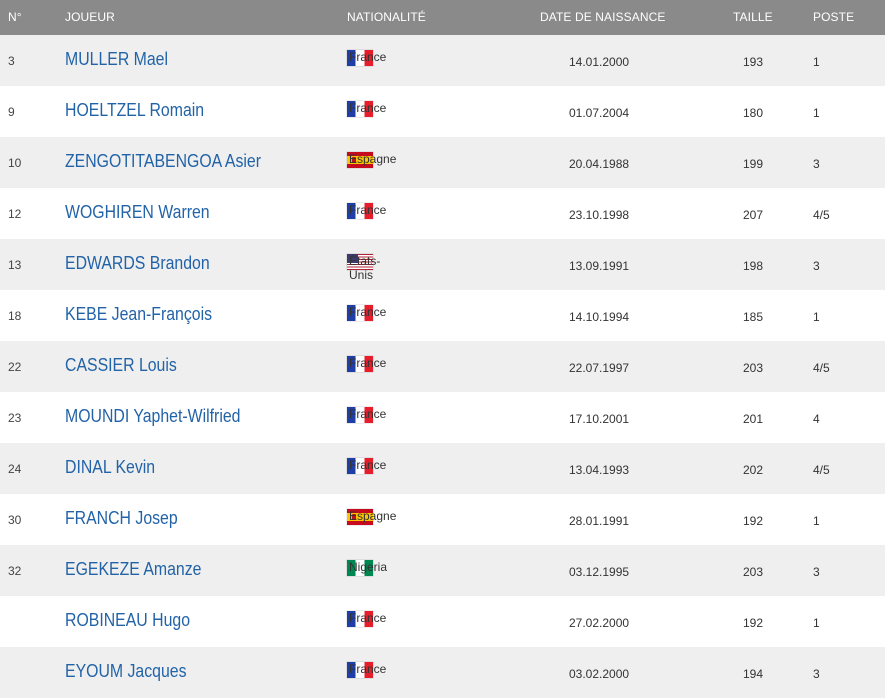  Describe the element at coordinates (15, 469) in the screenshot. I see `player-number: 24` at that location.